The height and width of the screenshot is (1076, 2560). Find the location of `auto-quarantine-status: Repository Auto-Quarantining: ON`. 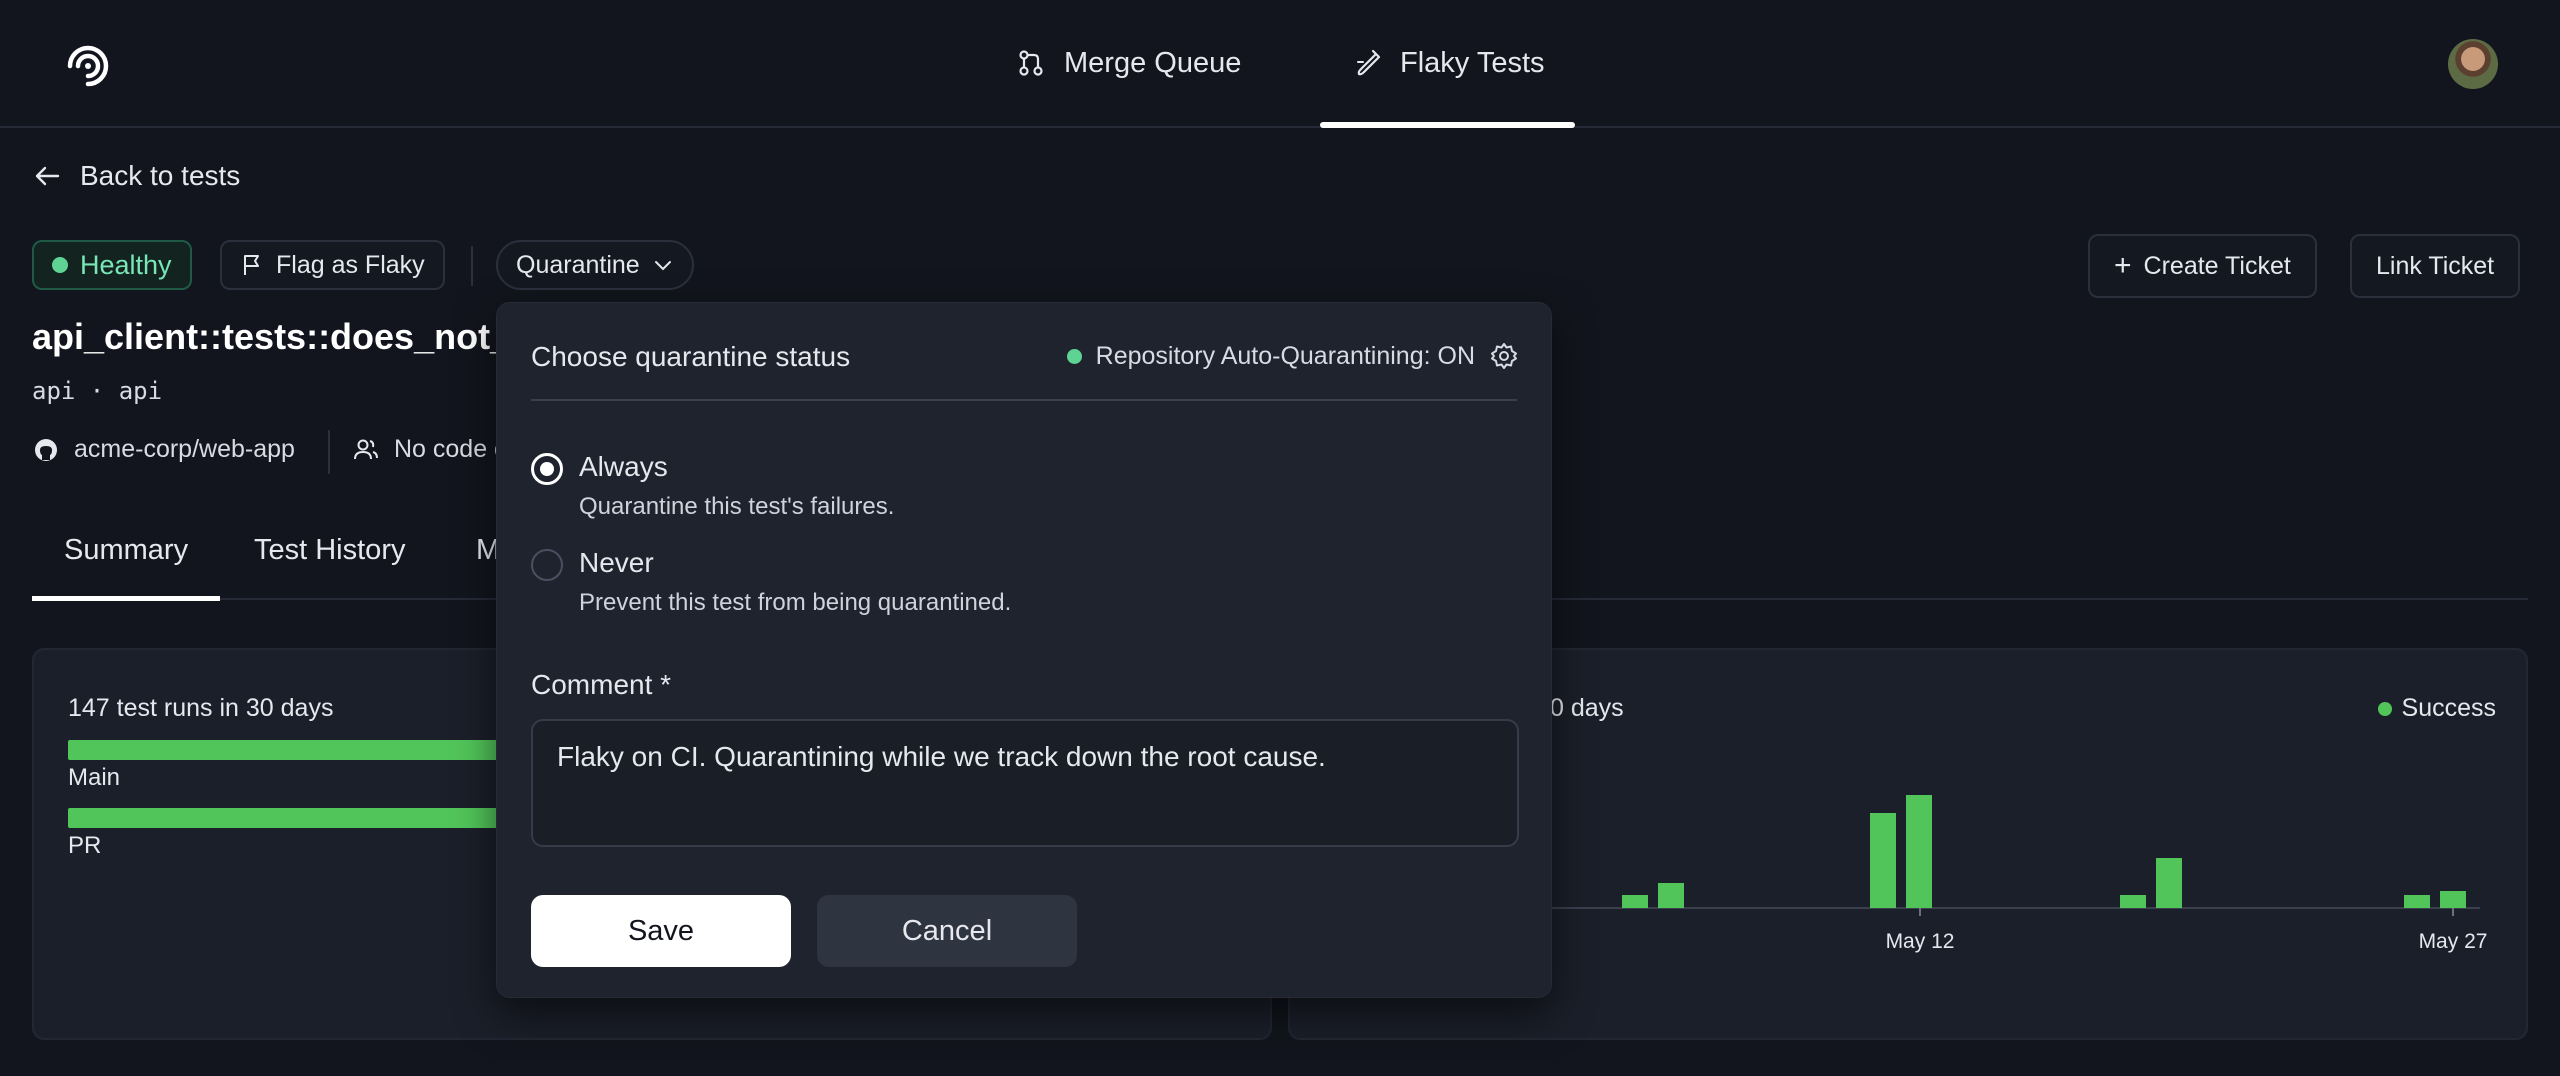

auto-quarantine-status: Repository Auto-Quarantining: ON is located at coordinates (1292, 356).